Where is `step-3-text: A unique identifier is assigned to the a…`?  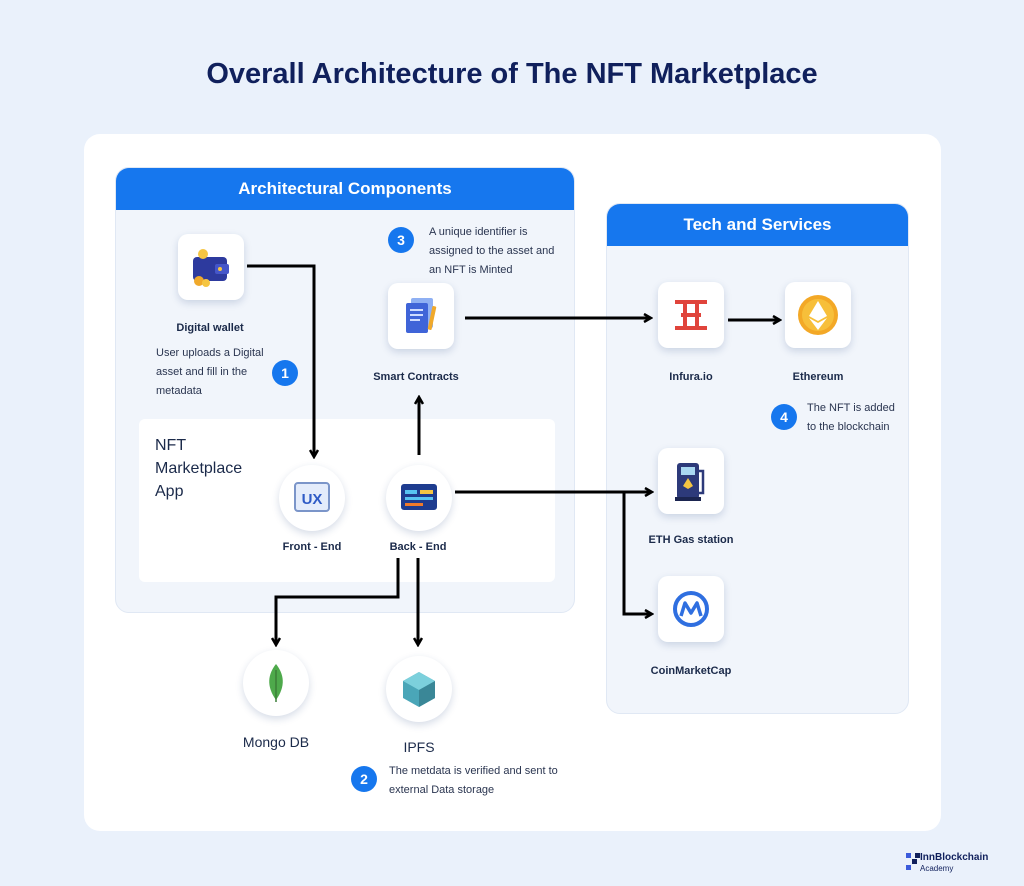 step-3-text: A unique identifier is assigned to the a… is located at coordinates (492, 251).